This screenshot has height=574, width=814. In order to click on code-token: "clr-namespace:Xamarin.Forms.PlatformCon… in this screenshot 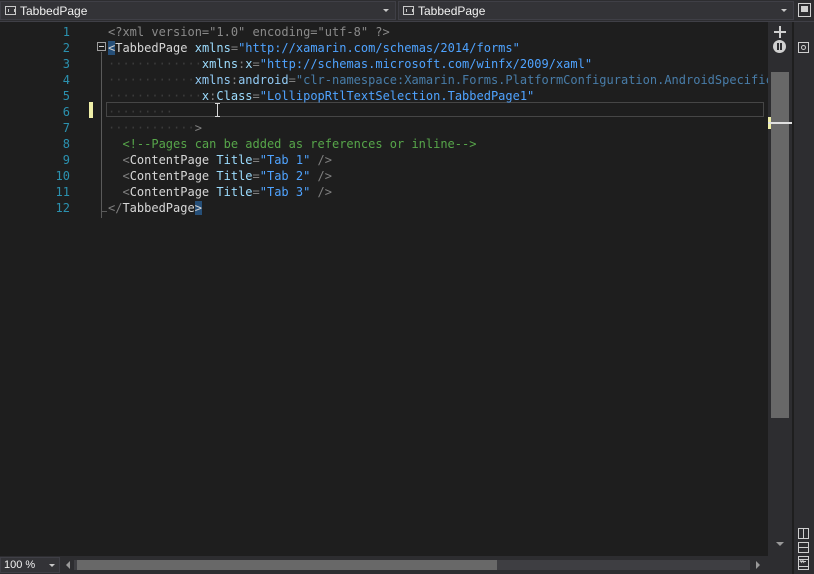, I will do `click(541, 80)`.